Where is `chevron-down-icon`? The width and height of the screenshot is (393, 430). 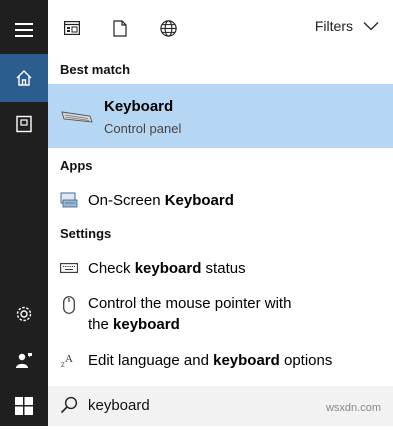
chevron-down-icon is located at coordinates (371, 26).